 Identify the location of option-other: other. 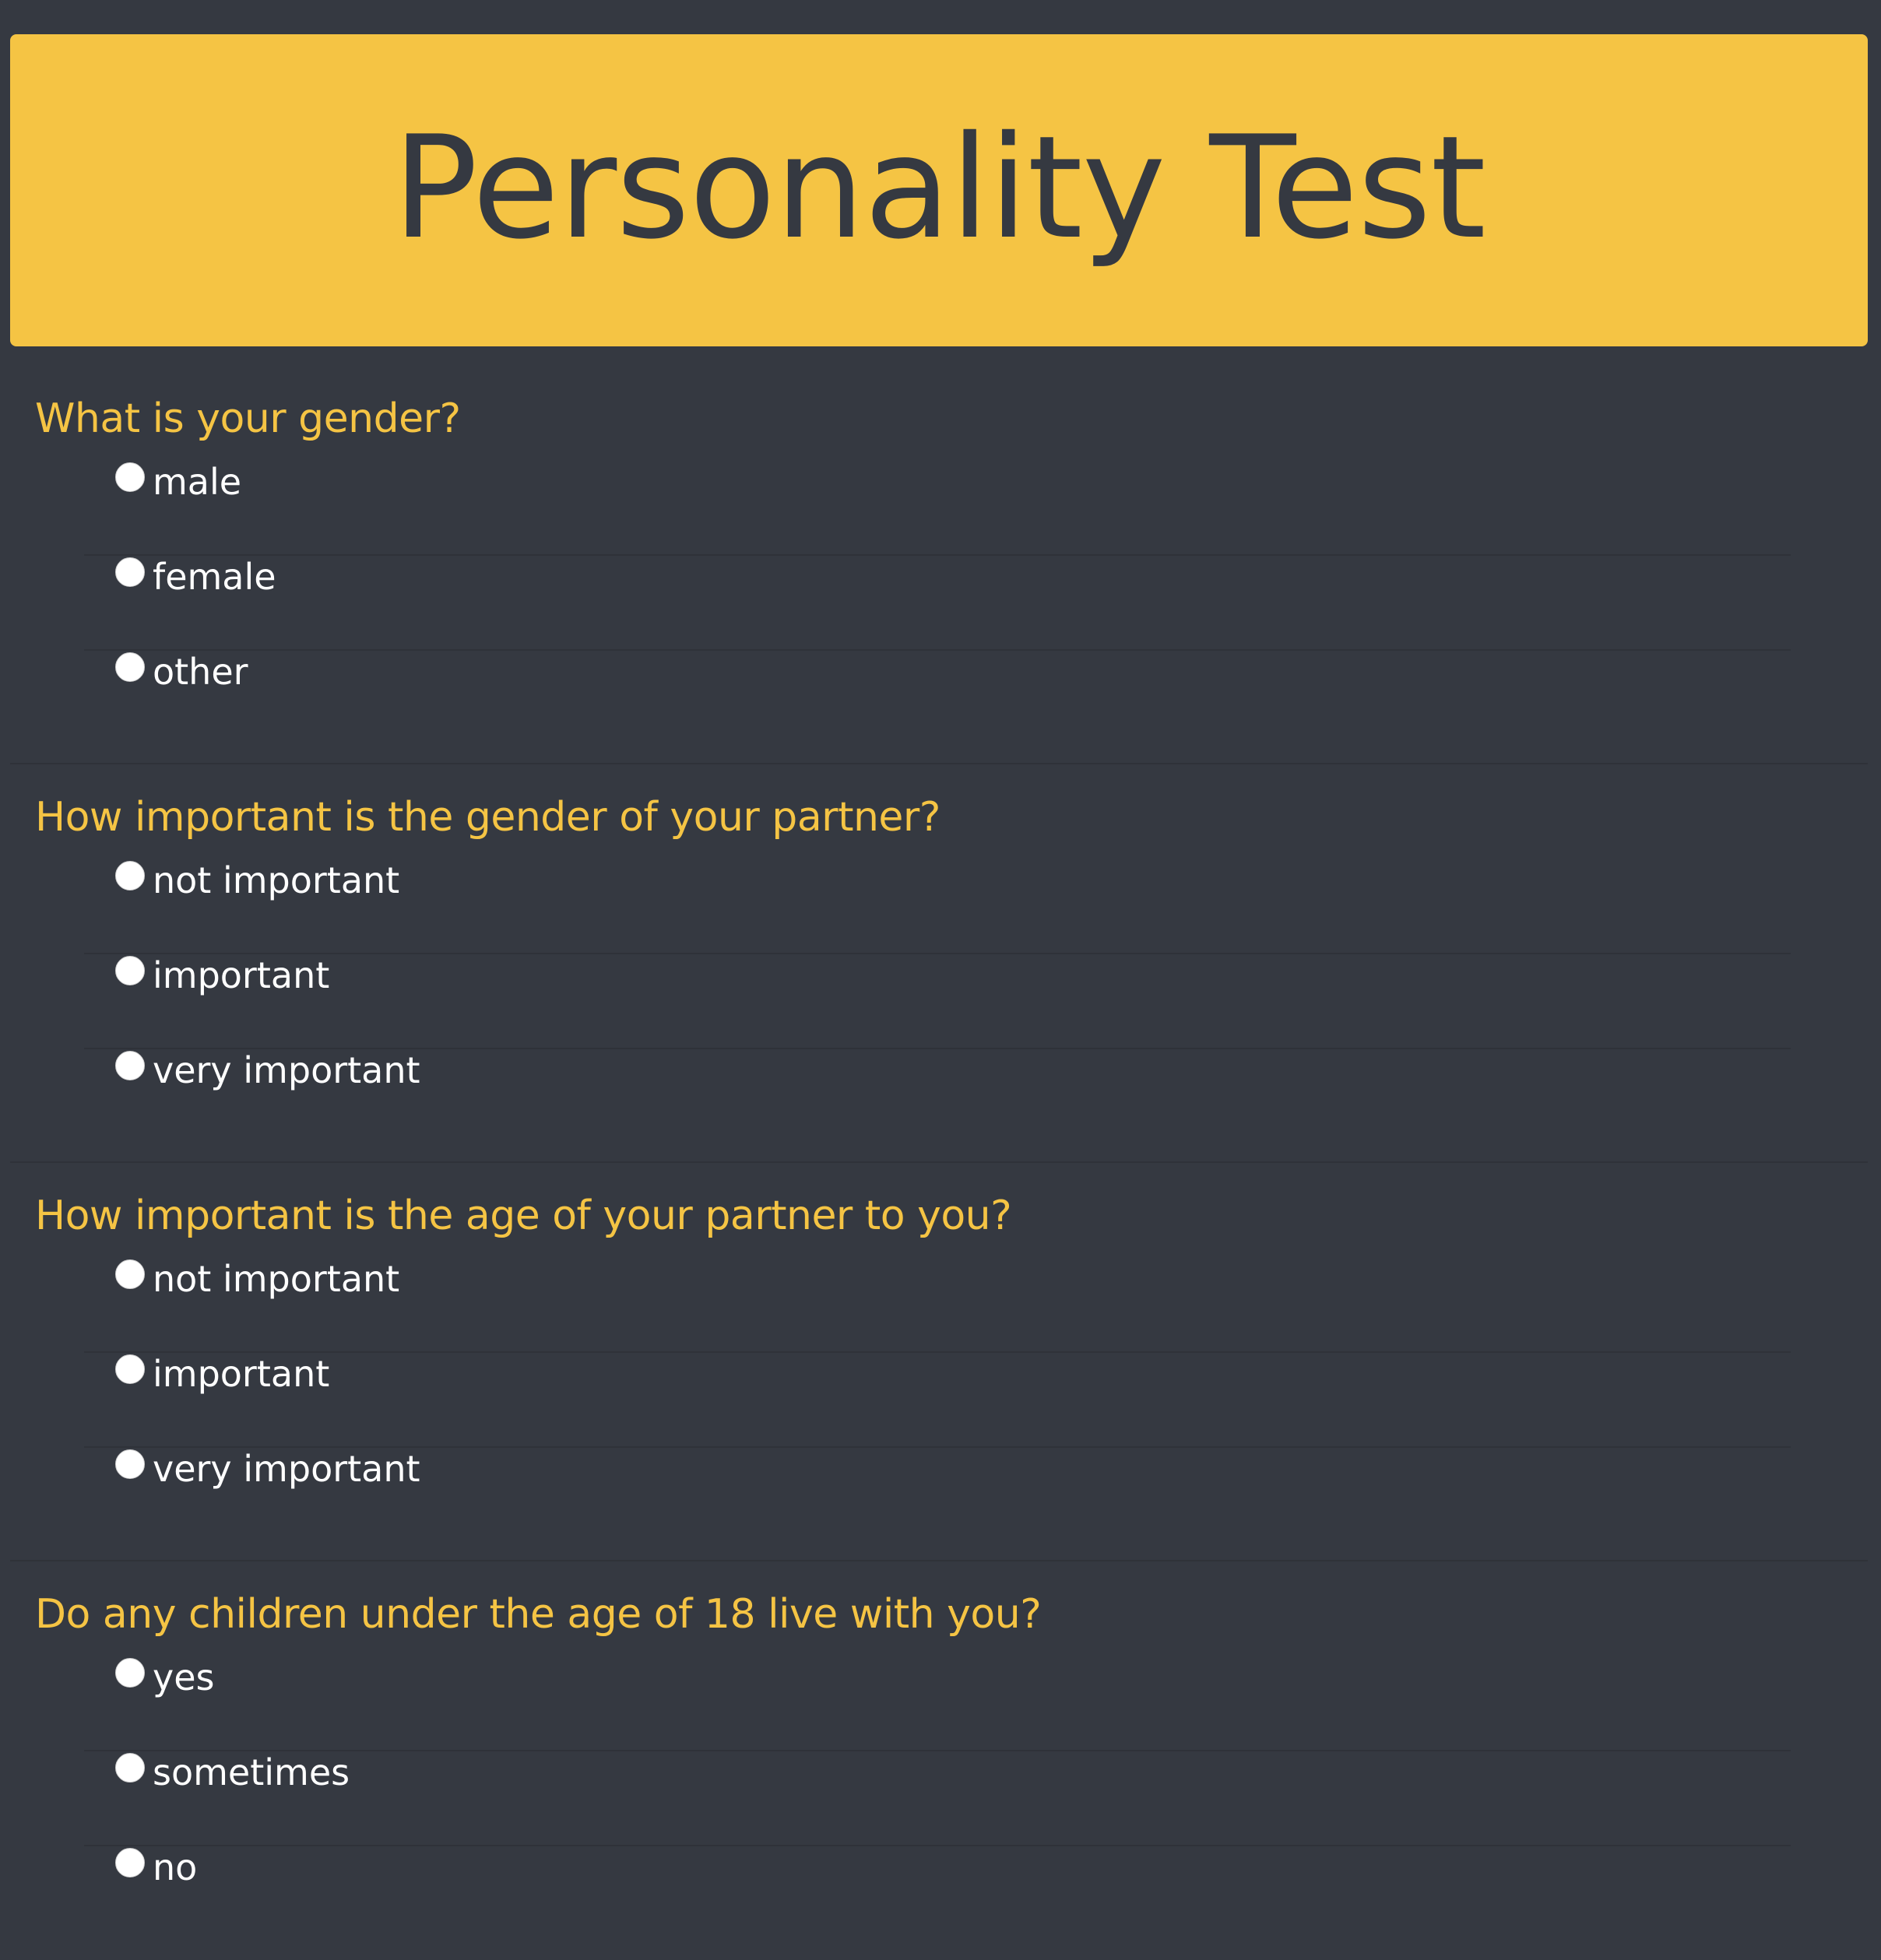
(937, 698).